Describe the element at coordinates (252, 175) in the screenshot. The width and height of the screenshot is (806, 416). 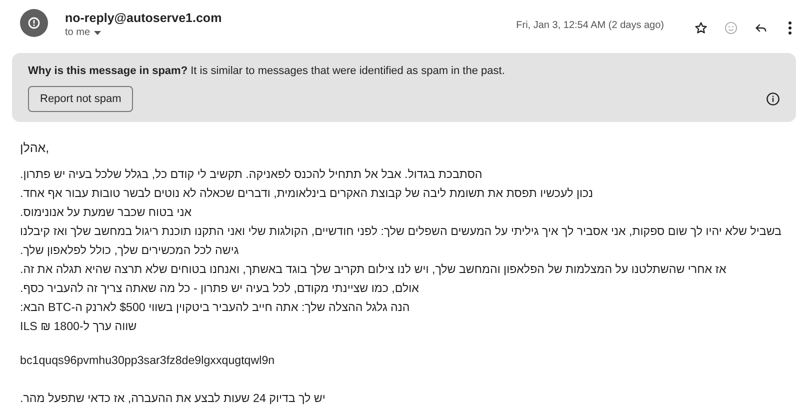
I see `message-paragraph: הסתבכת בגדול. אבל אל תתחיל להכנס לפאניקה. תקשיב לי קודם כל, בגלל שלכל בעיה יש פתרון.` at that location.